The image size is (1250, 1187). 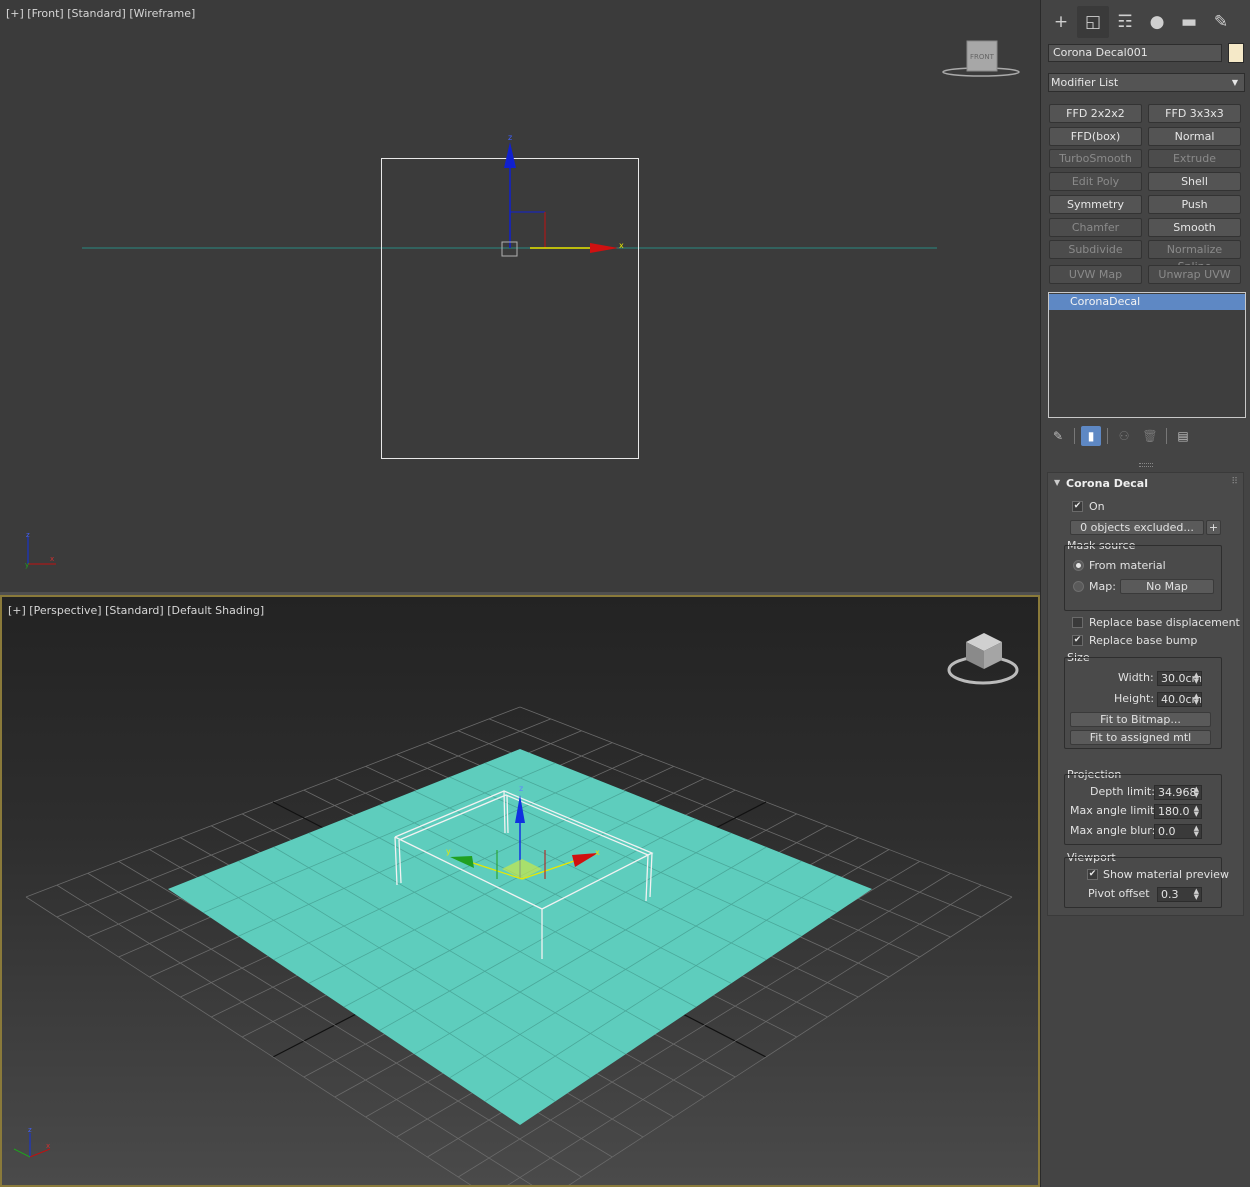 What do you see at coordinates (1166, 874) in the screenshot?
I see `show-material-preview-label: Show material preview` at bounding box center [1166, 874].